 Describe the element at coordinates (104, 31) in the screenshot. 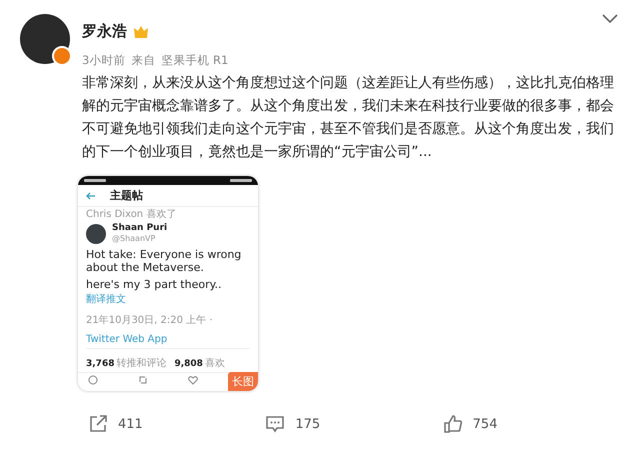

I see `author-name: 罗永浩` at that location.